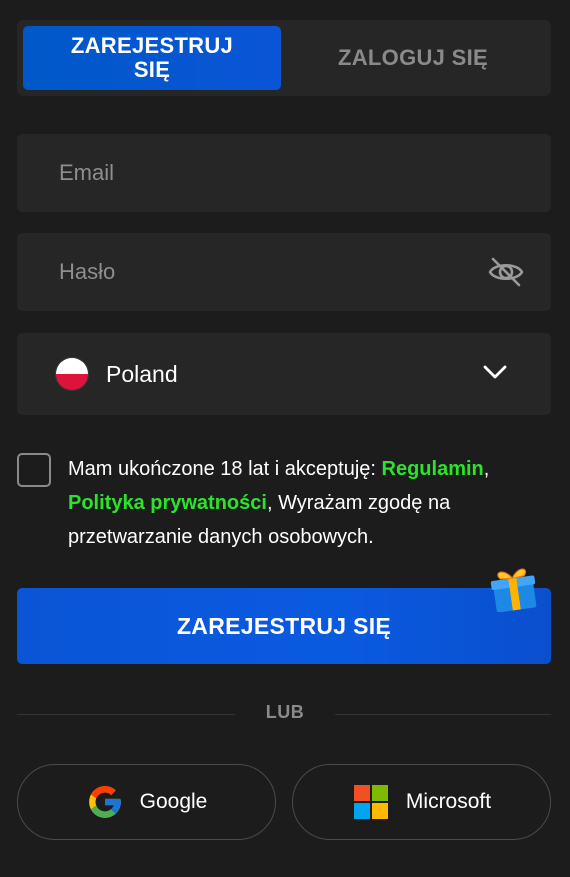 This screenshot has height=877, width=570. I want to click on privacy-link: Polityka prywatności, so click(167, 503).